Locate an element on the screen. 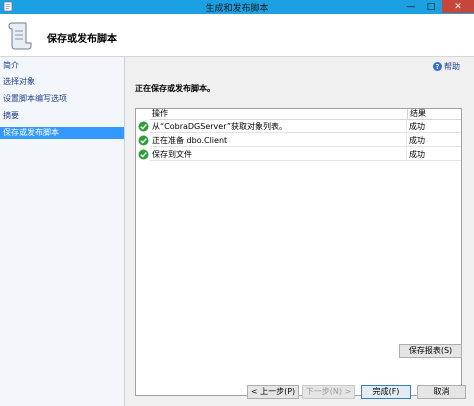 This screenshot has width=474, height=406. title-bar: 生成和发布脚本 — □ ✕ is located at coordinates (237, 7).